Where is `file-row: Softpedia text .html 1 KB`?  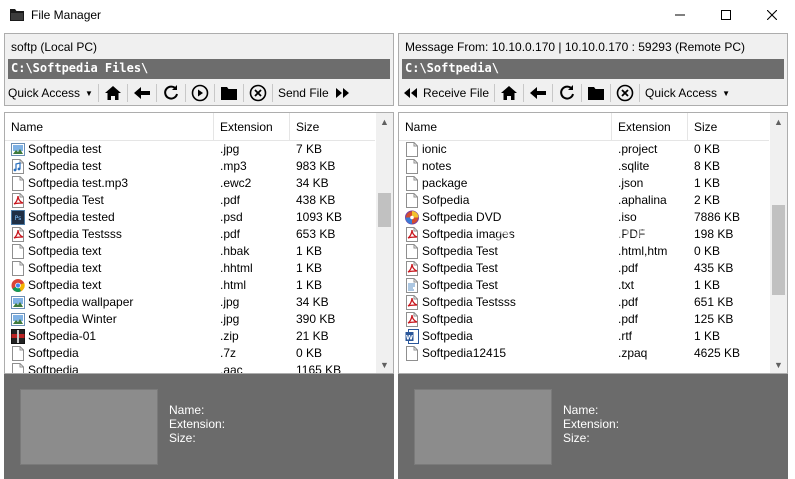
file-row: Softpedia text .html 1 KB is located at coordinates (190, 285).